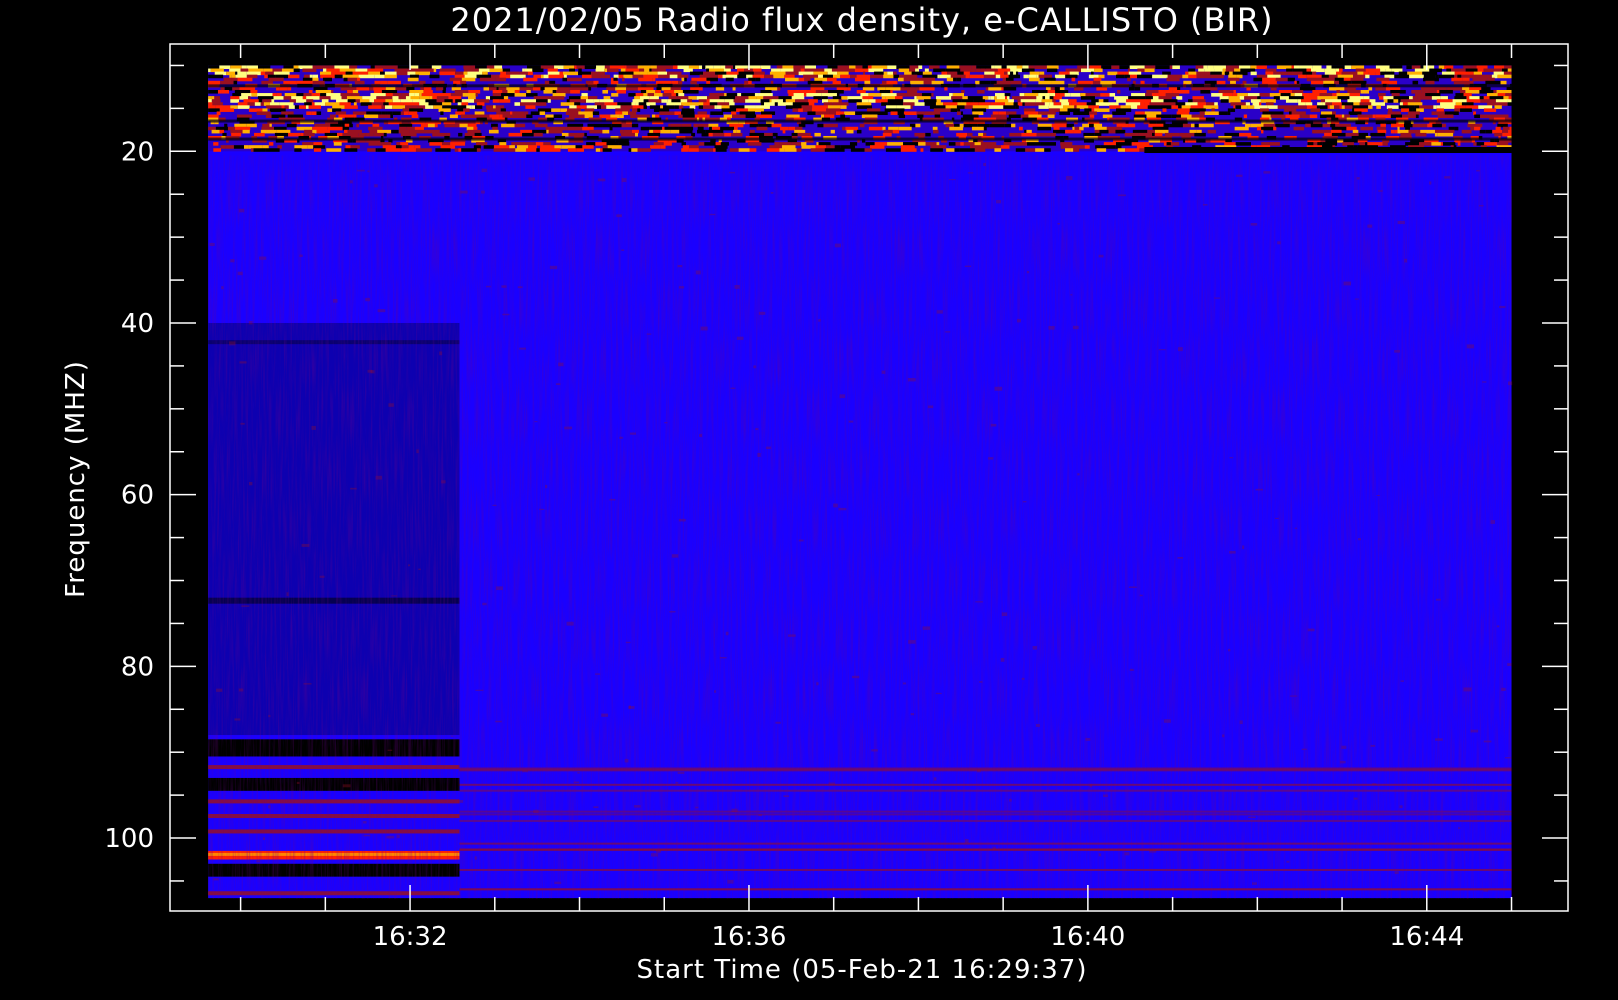 This screenshot has height=1000, width=1618. What do you see at coordinates (137, 667) in the screenshot?
I see `y-tick-label: 80` at bounding box center [137, 667].